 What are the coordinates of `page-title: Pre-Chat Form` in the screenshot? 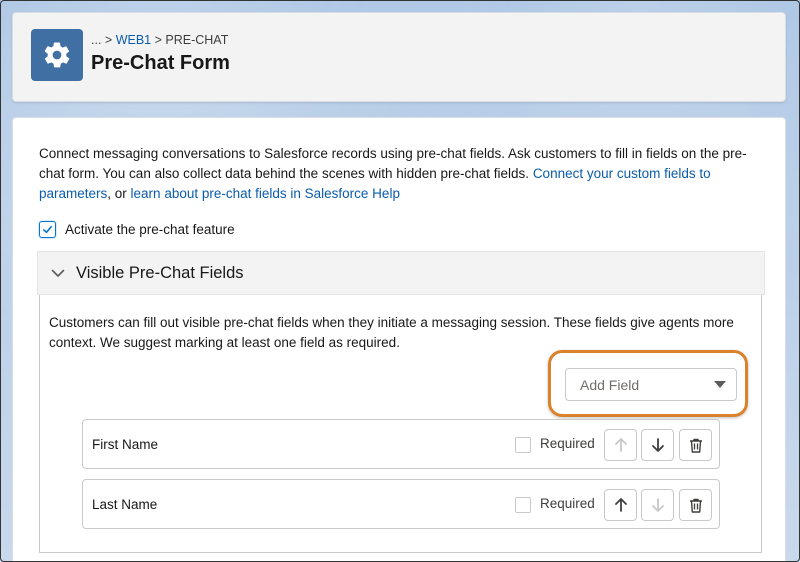 It's located at (160, 63).